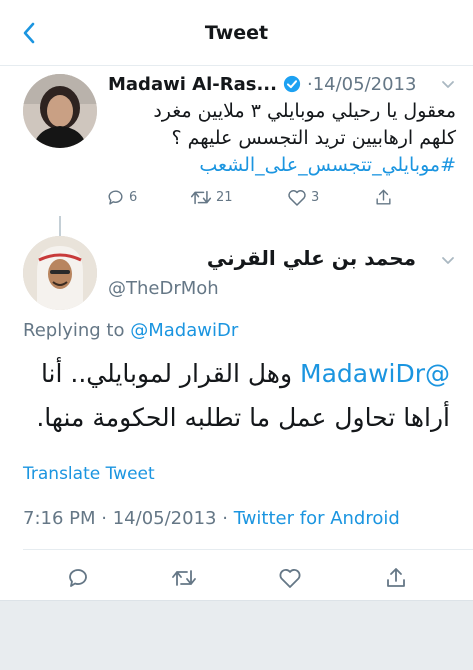  I want to click on translate-tweet-link: Translate Tweet, so click(89, 474).